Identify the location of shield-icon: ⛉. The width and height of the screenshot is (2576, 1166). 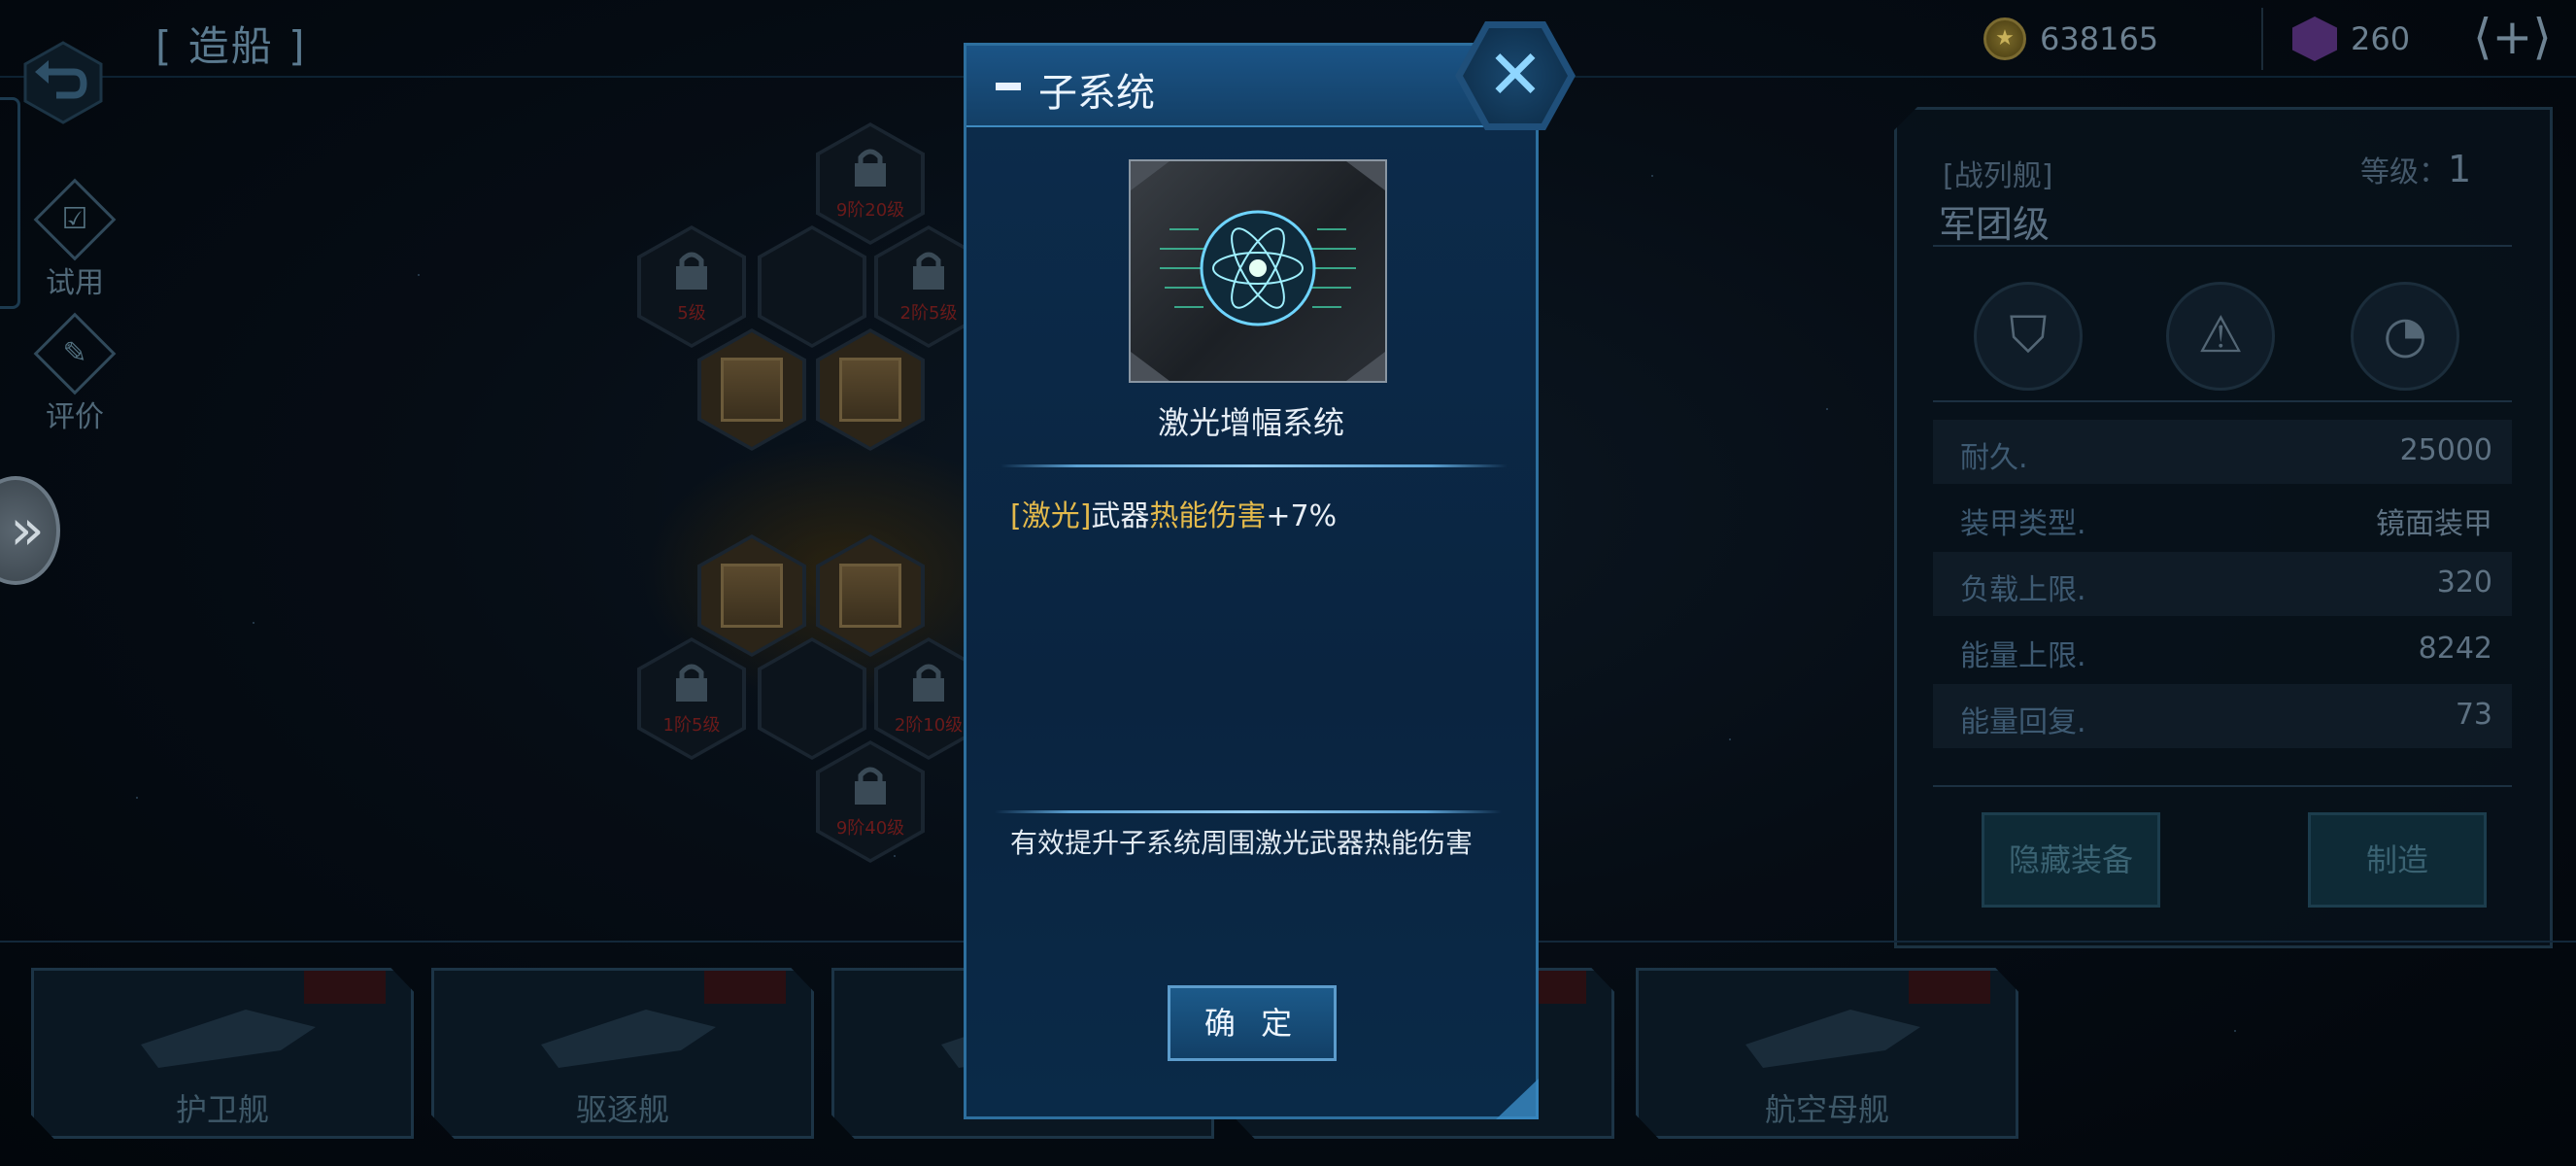
(2028, 336).